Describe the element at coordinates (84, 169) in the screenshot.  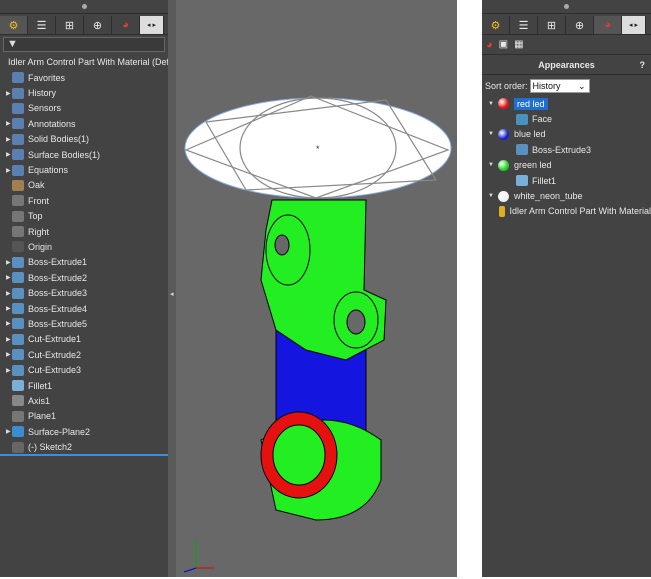
I see `tree-item: ▶ Equations` at that location.